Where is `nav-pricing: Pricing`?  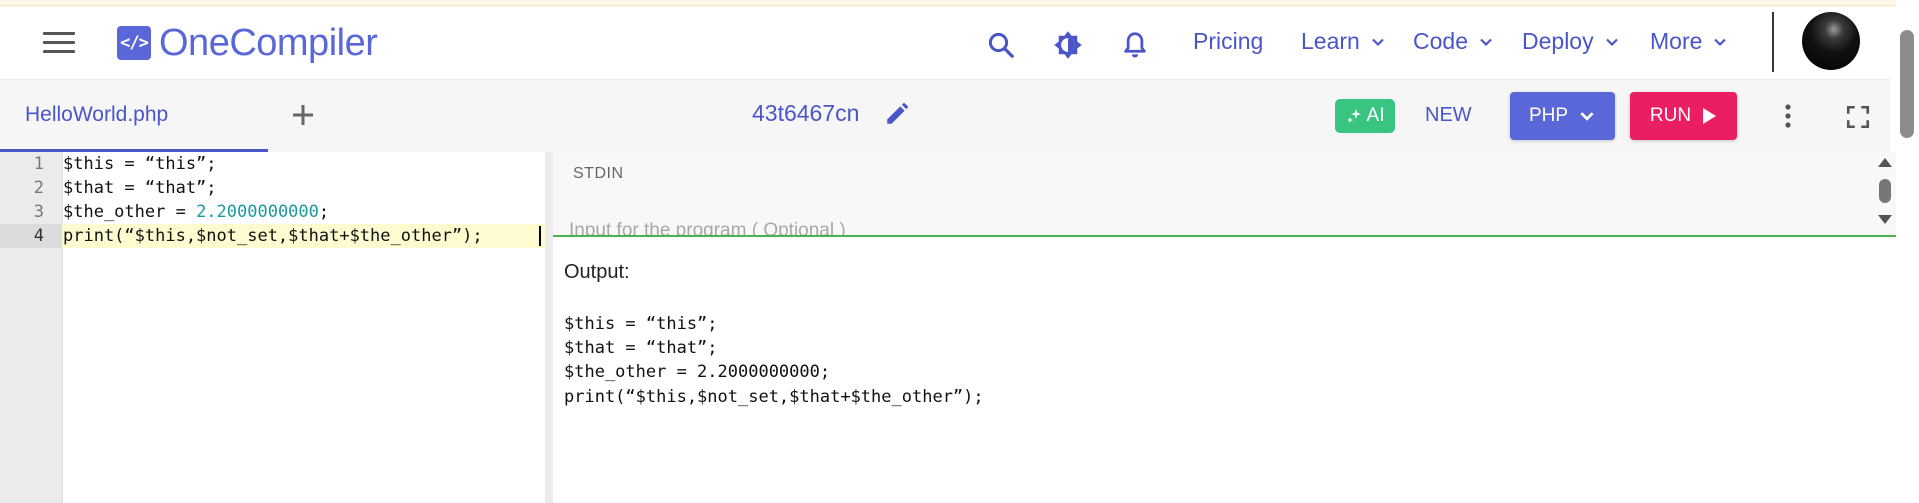
nav-pricing: Pricing is located at coordinates (1228, 41).